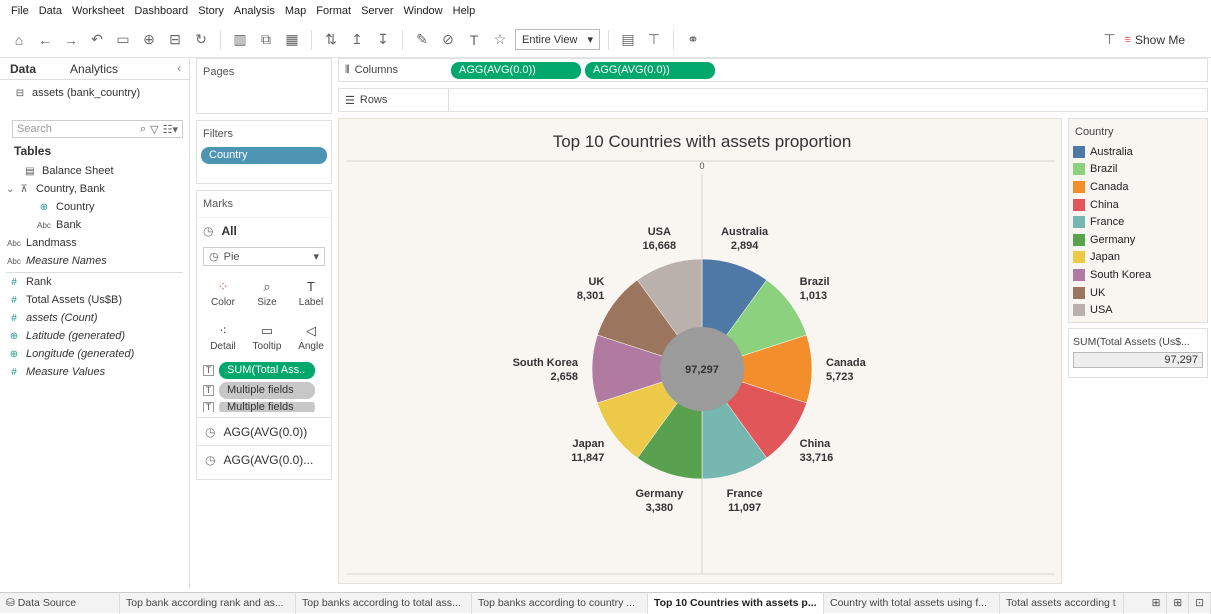 This screenshot has width=1211, height=614. I want to click on cards-icon: ▤, so click(628, 40).